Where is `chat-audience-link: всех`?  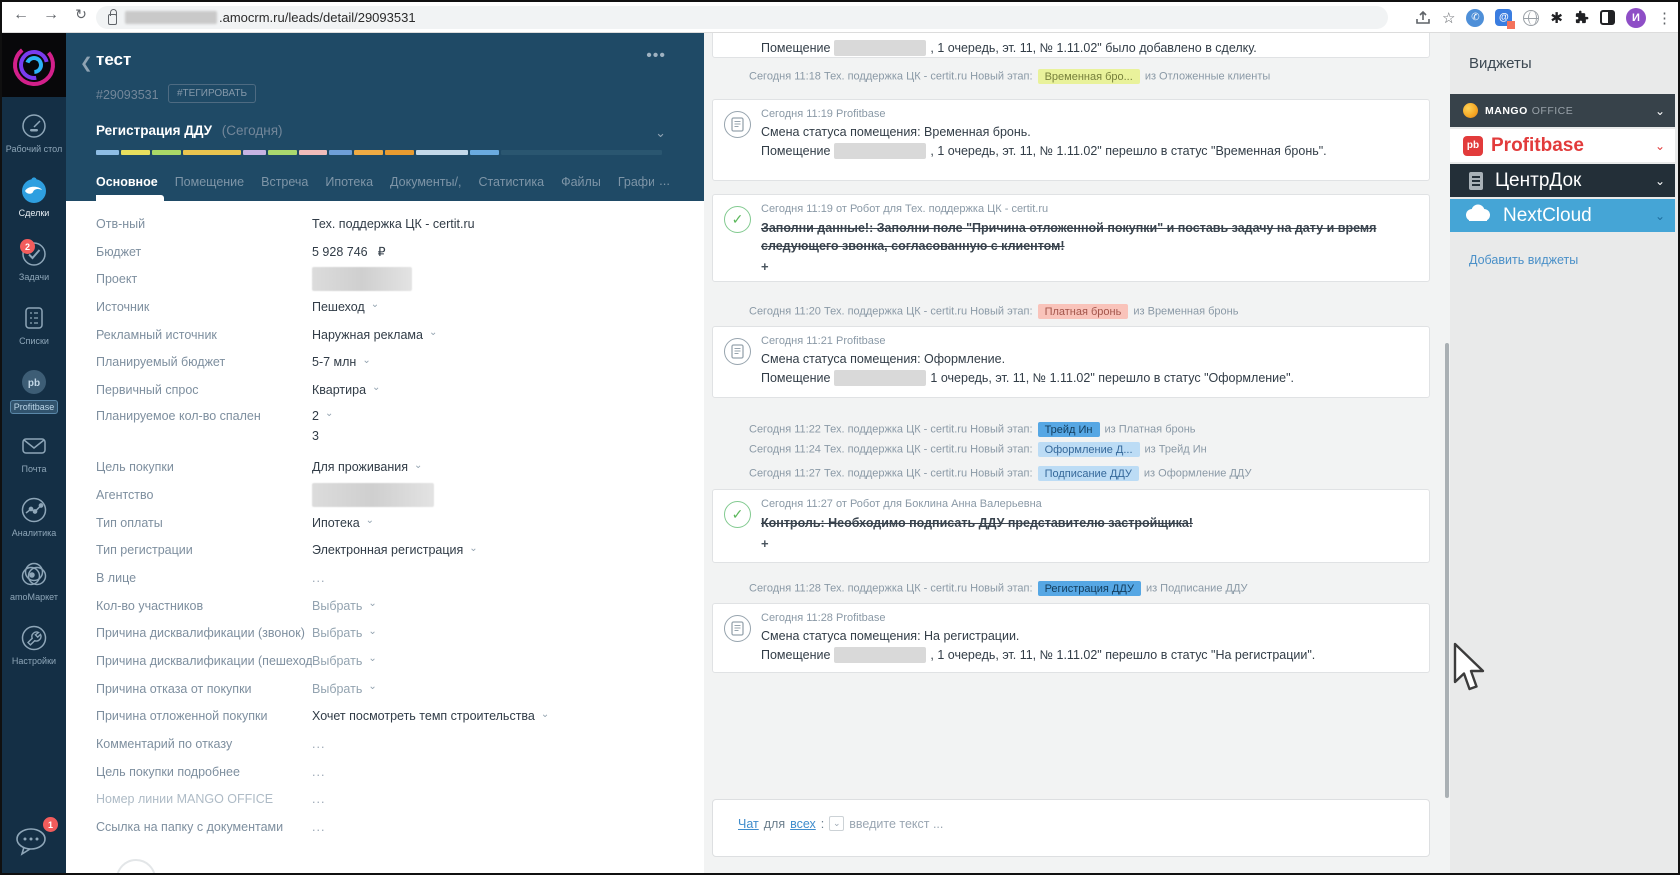
chat-audience-link: всех is located at coordinates (803, 824).